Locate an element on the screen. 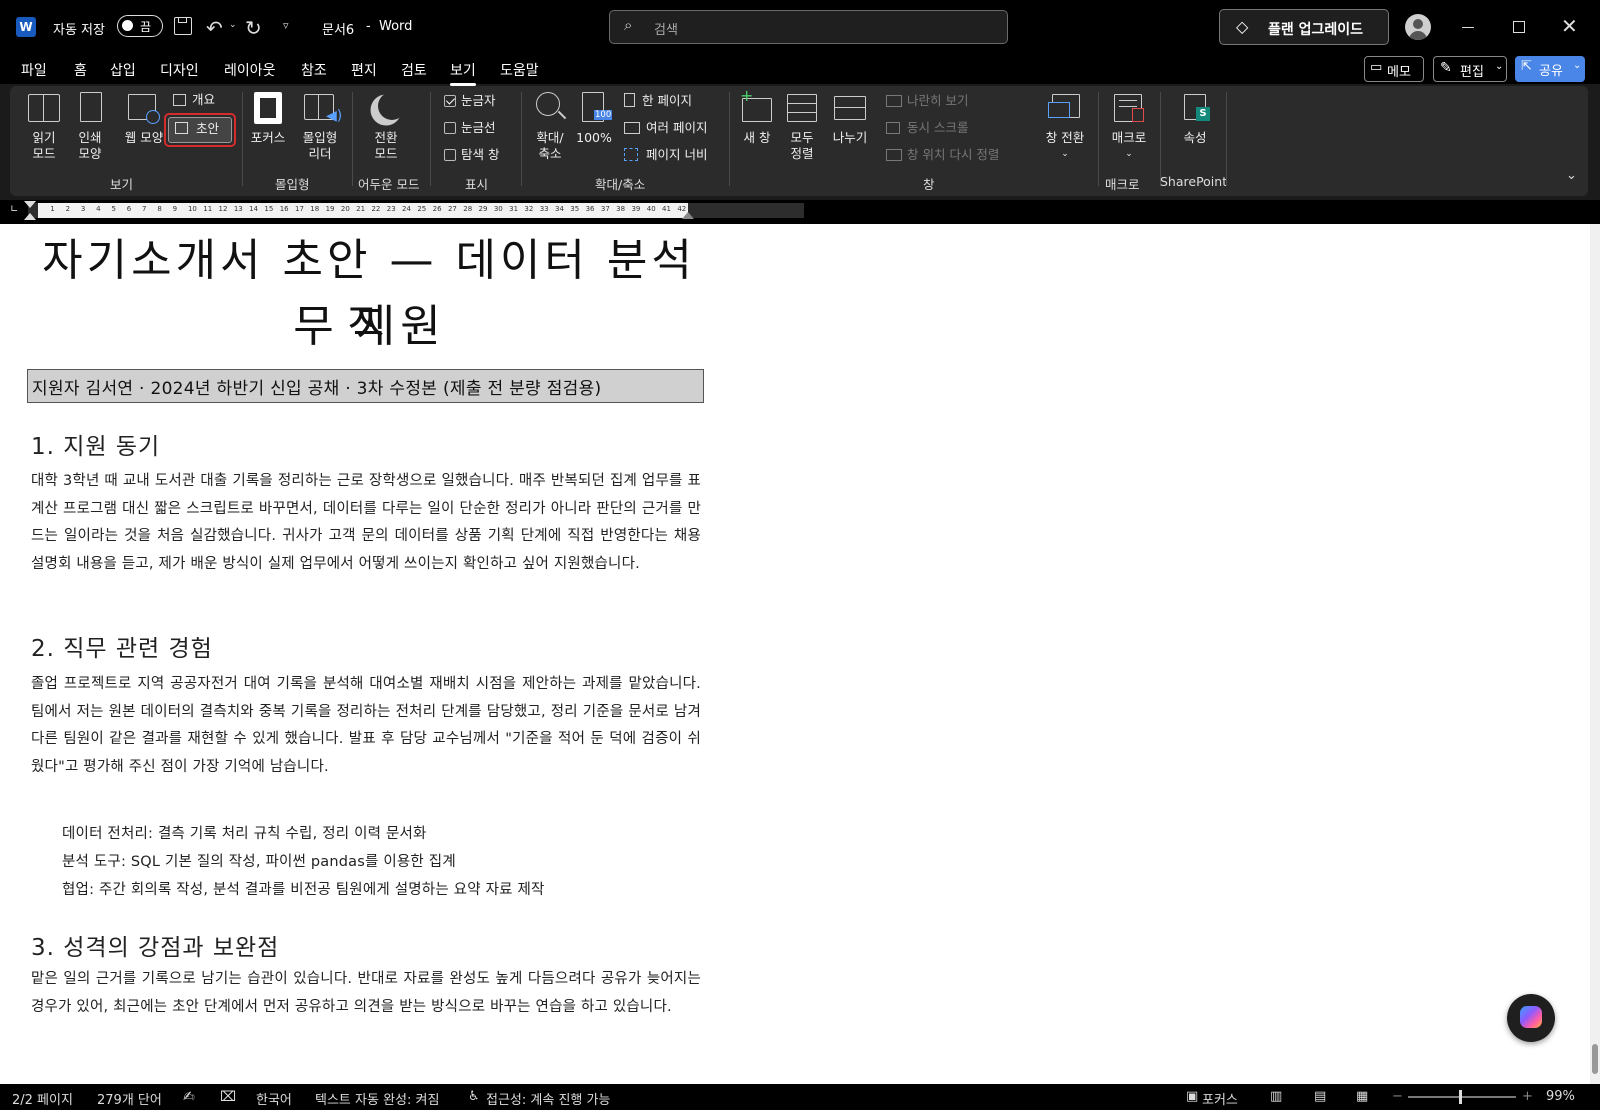 Image resolution: width=1600 pixels, height=1110 pixels. account-avatar is located at coordinates (1418, 27).